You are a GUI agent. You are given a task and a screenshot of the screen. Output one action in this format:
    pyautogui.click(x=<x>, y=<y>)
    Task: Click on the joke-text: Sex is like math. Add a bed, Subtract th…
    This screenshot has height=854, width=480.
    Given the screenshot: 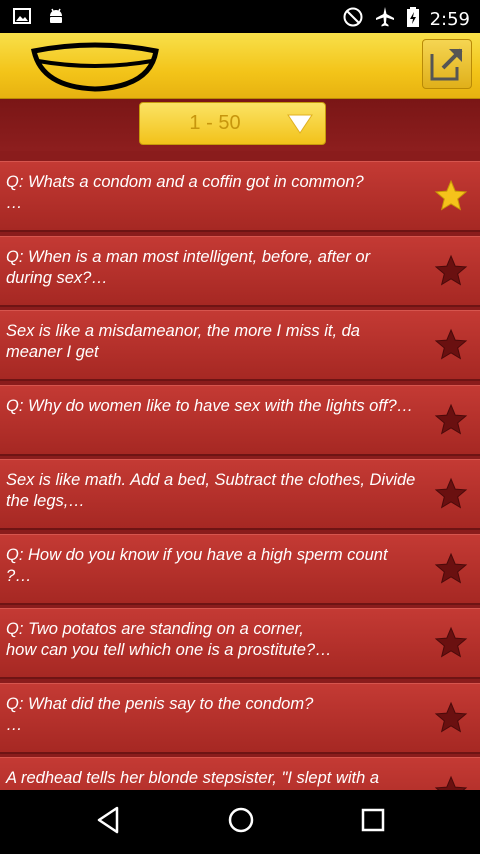 What is the action you would take?
    pyautogui.click(x=211, y=490)
    